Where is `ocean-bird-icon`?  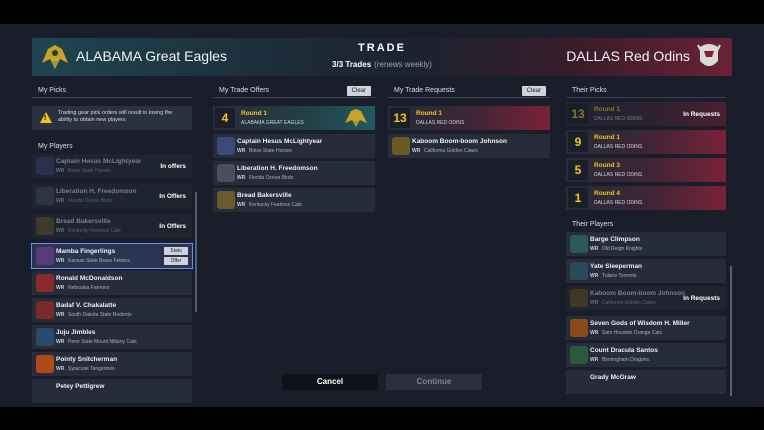
ocean-bird-icon is located at coordinates (226, 173).